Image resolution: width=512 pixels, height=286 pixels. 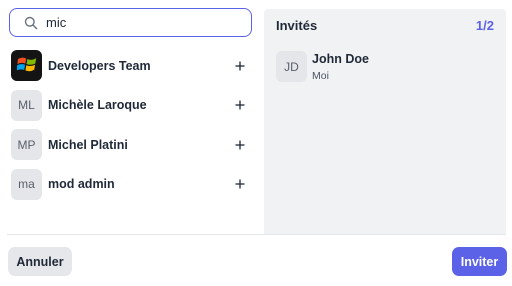 What do you see at coordinates (130, 145) in the screenshot?
I see `user-row-michel-platini: MP Michel Platini` at bounding box center [130, 145].